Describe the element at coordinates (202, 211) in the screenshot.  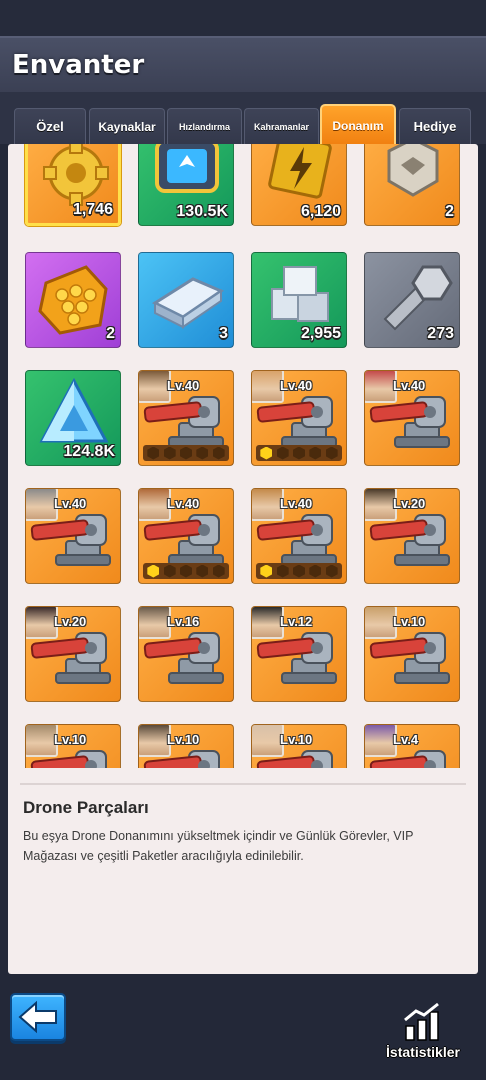
I see `item-quantity: 130.5K` at that location.